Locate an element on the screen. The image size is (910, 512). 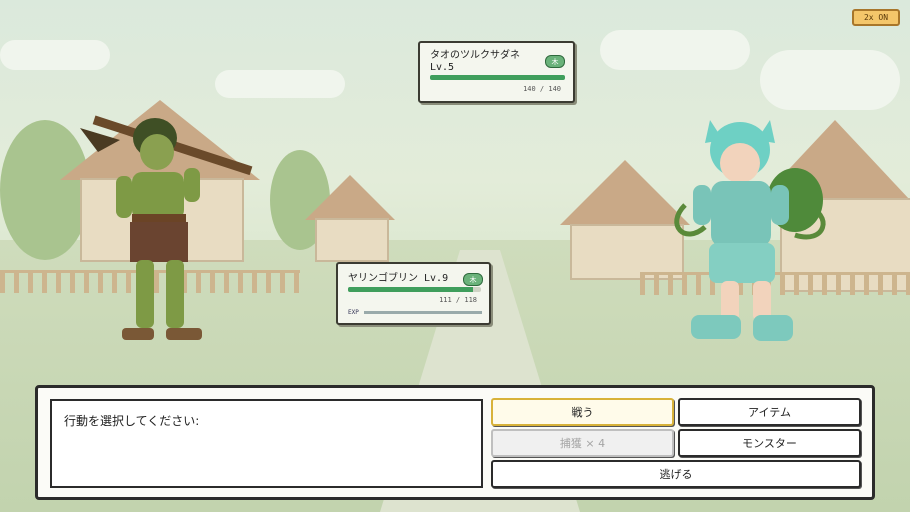
player-status-panel: ヤリンゴブリン Lv.9 木 111 / 118 EXP is located at coordinates (413, 293).